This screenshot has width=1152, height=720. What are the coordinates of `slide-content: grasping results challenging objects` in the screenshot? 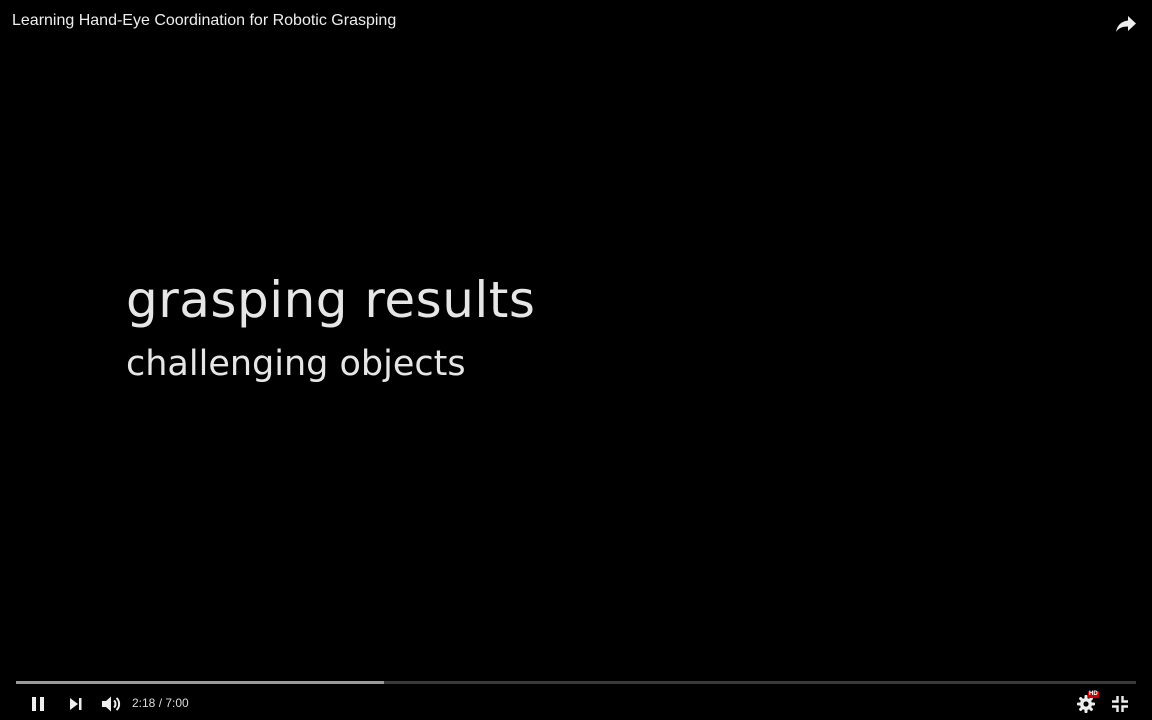 It's located at (330, 326).